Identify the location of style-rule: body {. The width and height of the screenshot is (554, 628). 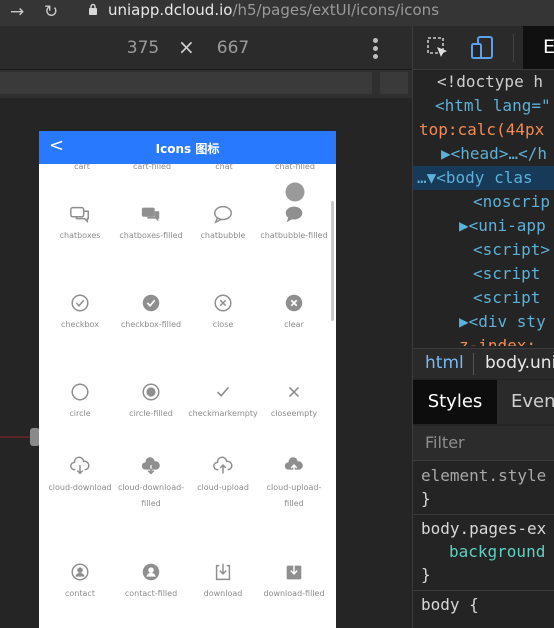
(483, 605).